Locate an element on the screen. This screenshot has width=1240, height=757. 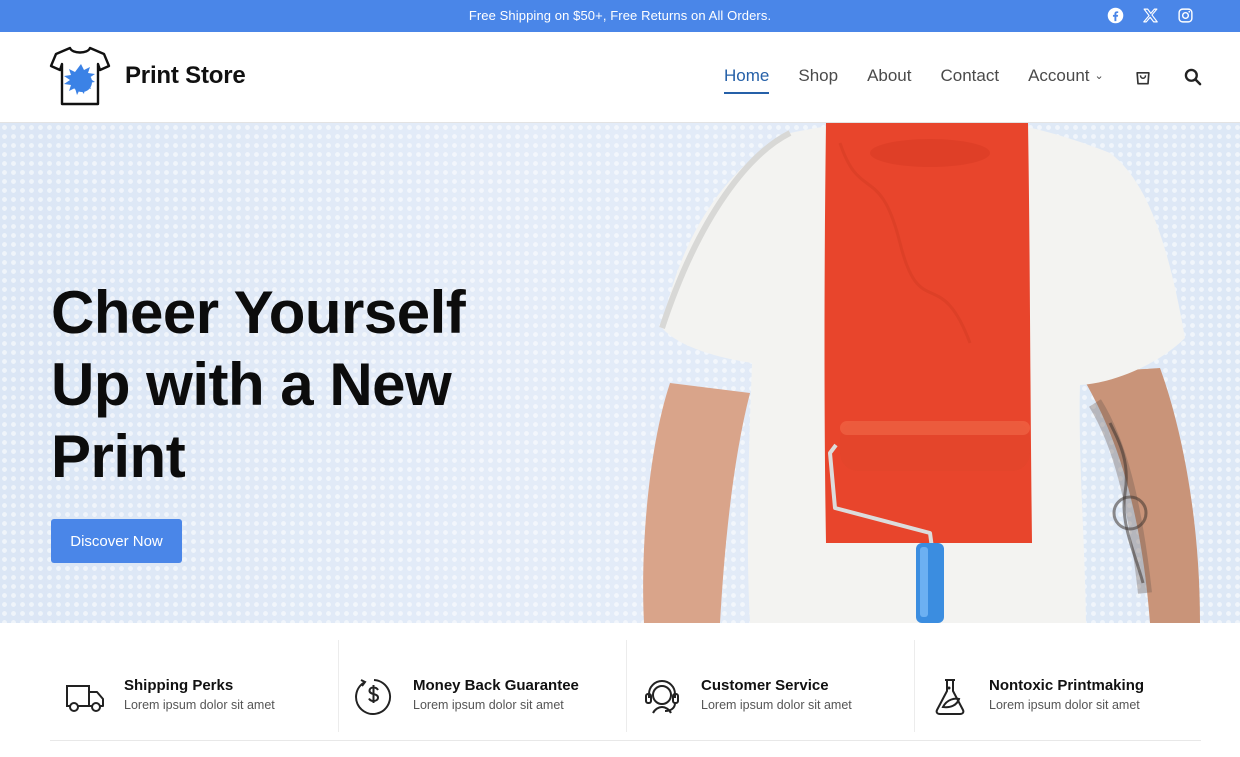
hero-headline: Cheer Yourself Up with a New Print is located at coordinates (311, 385).